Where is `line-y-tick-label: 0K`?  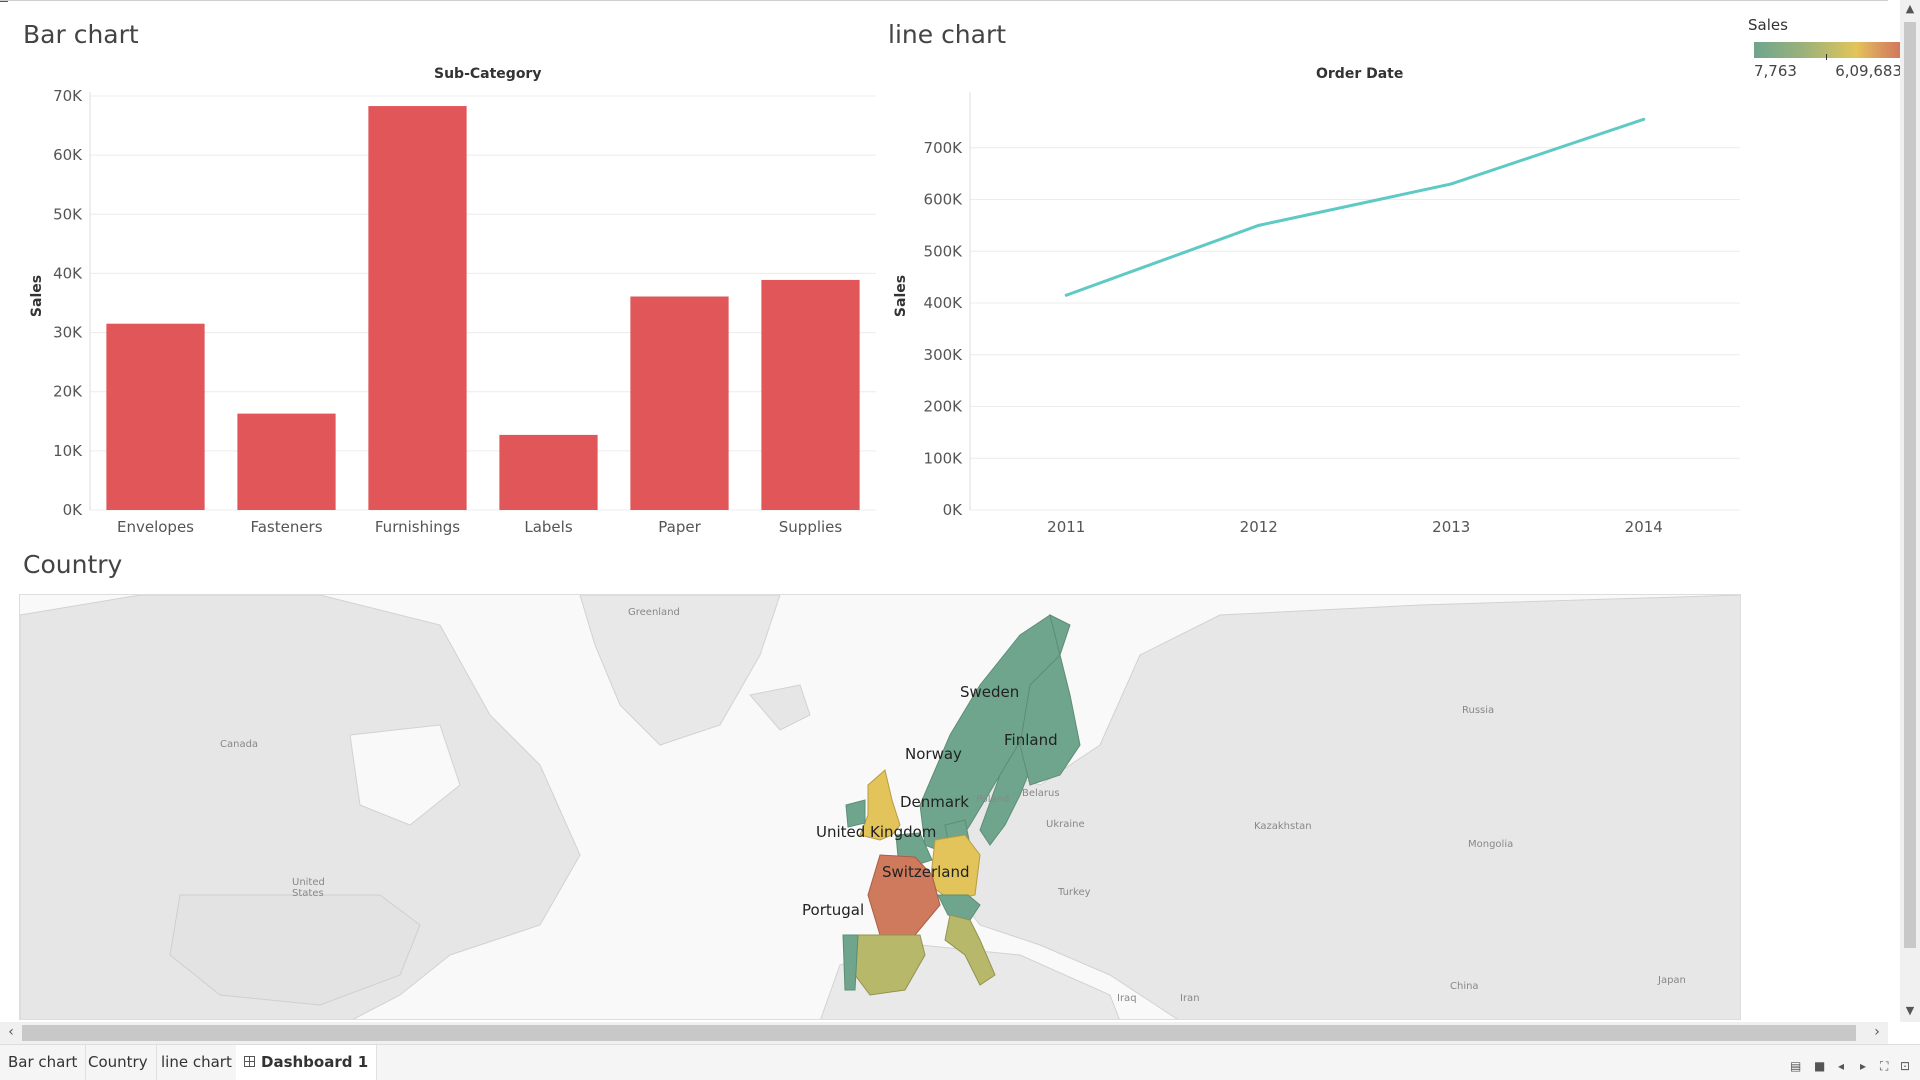 line-y-tick-label: 0K is located at coordinates (953, 510).